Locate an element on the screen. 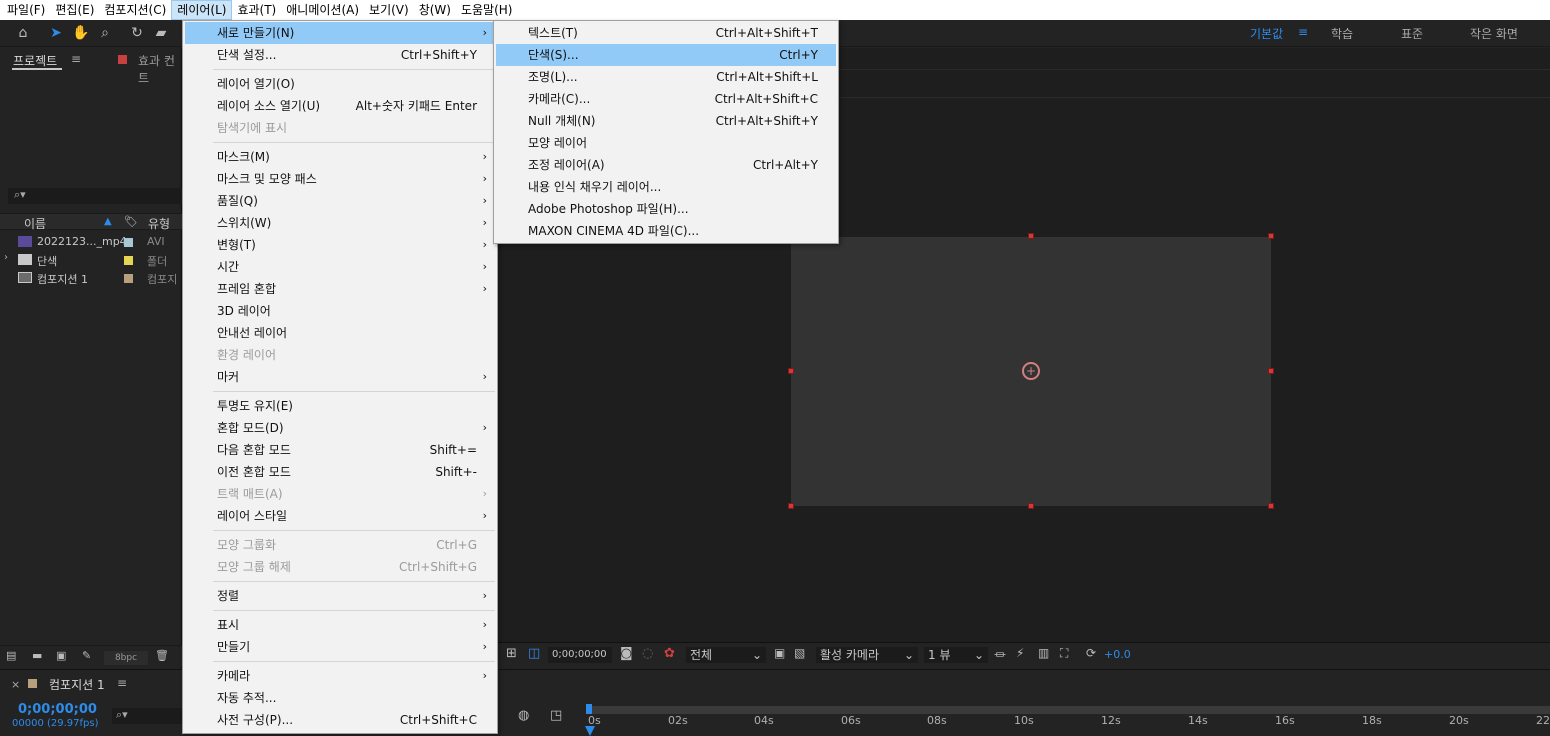  menu-item-카메라: 카메라(C)... Ctrl+Alt+Shift+C is located at coordinates (666, 99).